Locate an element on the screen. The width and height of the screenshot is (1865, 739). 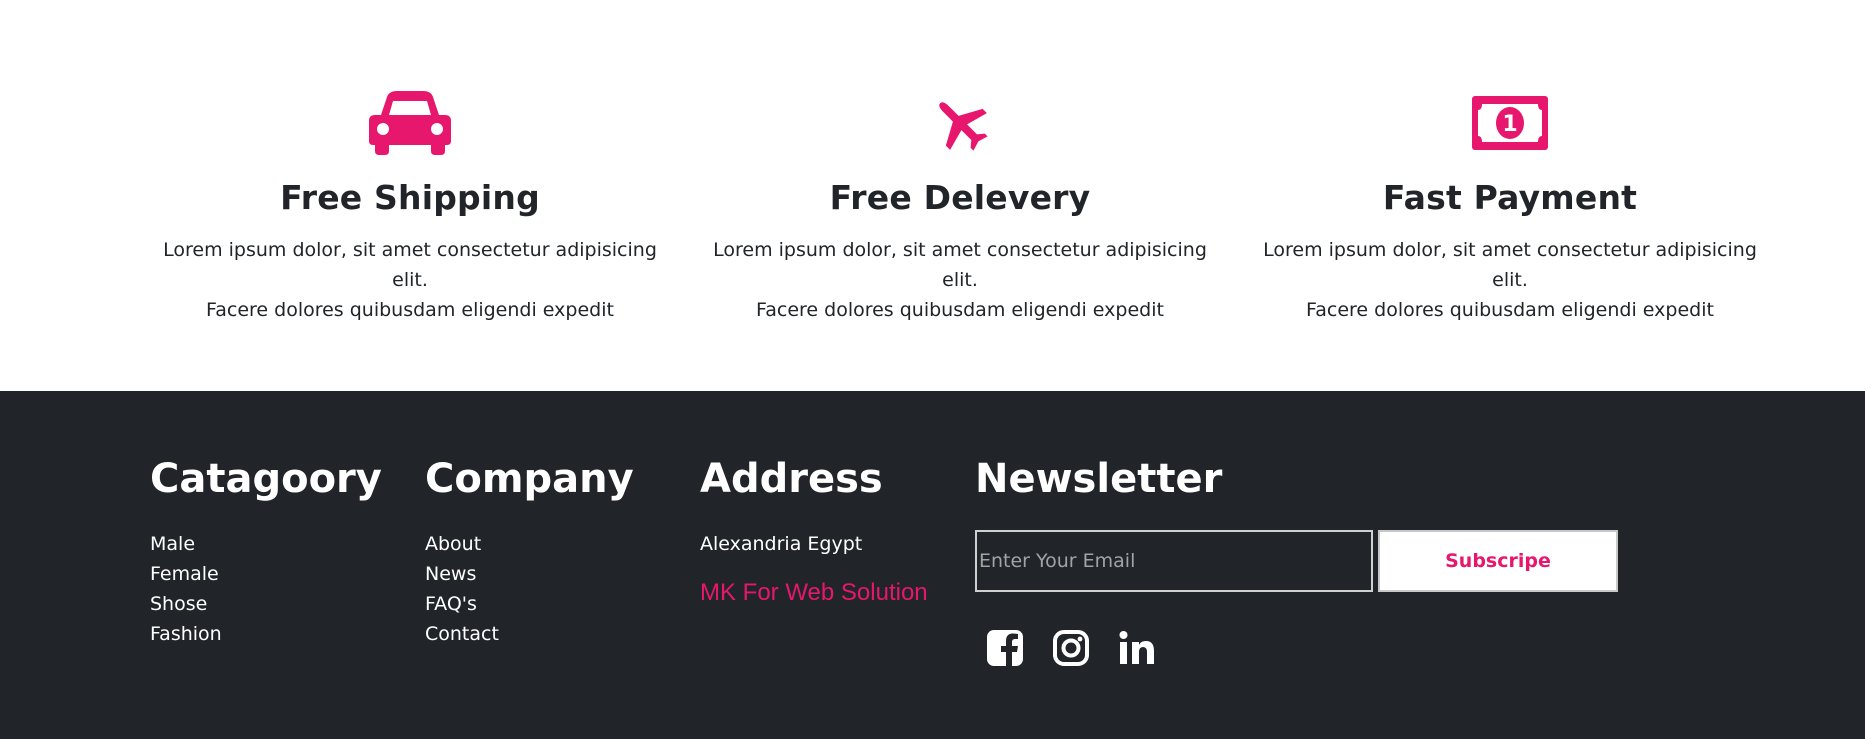
footer-link-faq: FAQ's is located at coordinates (529, 604).